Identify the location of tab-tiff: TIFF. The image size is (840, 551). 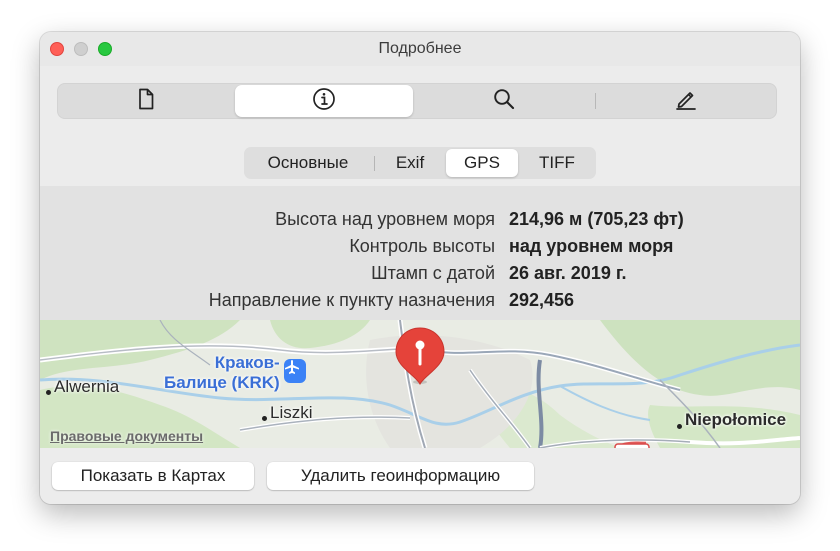
(557, 163).